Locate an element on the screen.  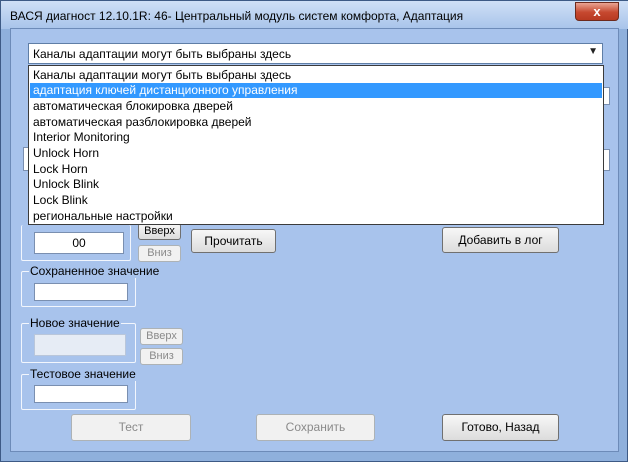
new-value-up-button: Вверх is located at coordinates (161, 336).